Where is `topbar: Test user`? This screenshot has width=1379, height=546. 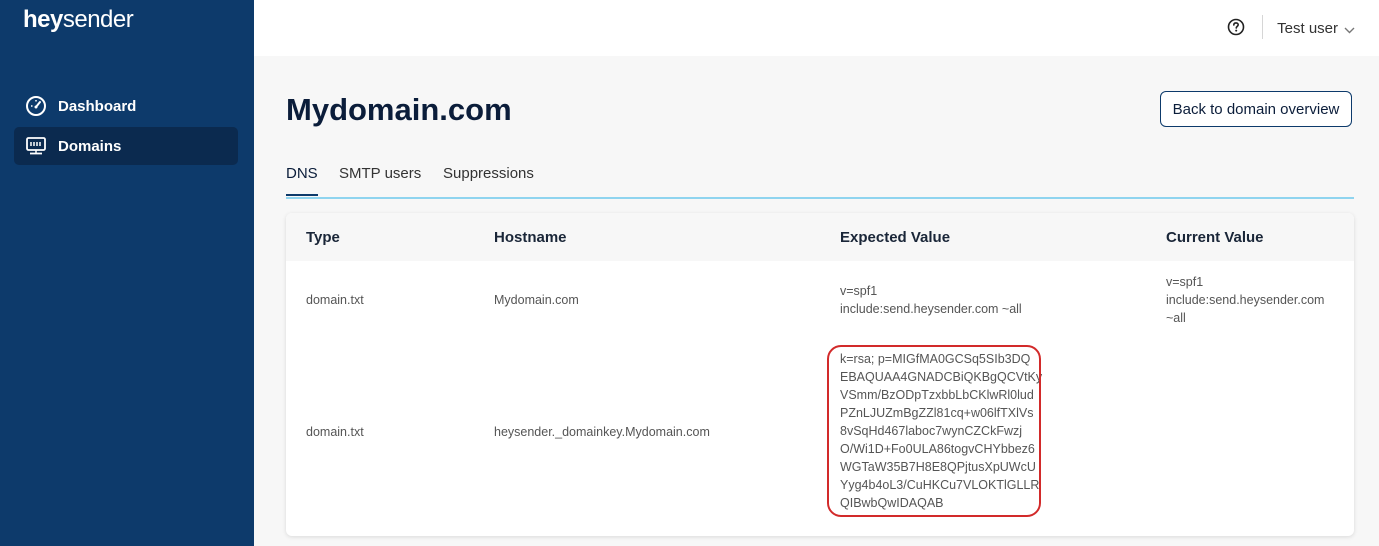
topbar: Test user is located at coordinates (816, 28).